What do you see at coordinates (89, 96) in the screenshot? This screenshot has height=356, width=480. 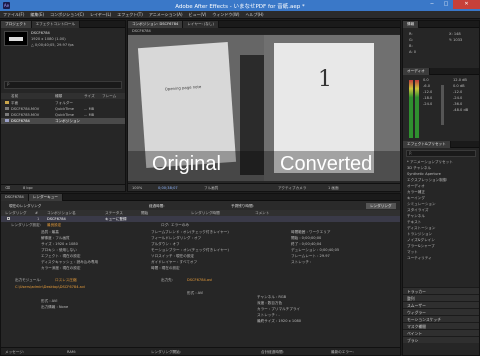 I see `col-size: サイズ` at bounding box center [89, 96].